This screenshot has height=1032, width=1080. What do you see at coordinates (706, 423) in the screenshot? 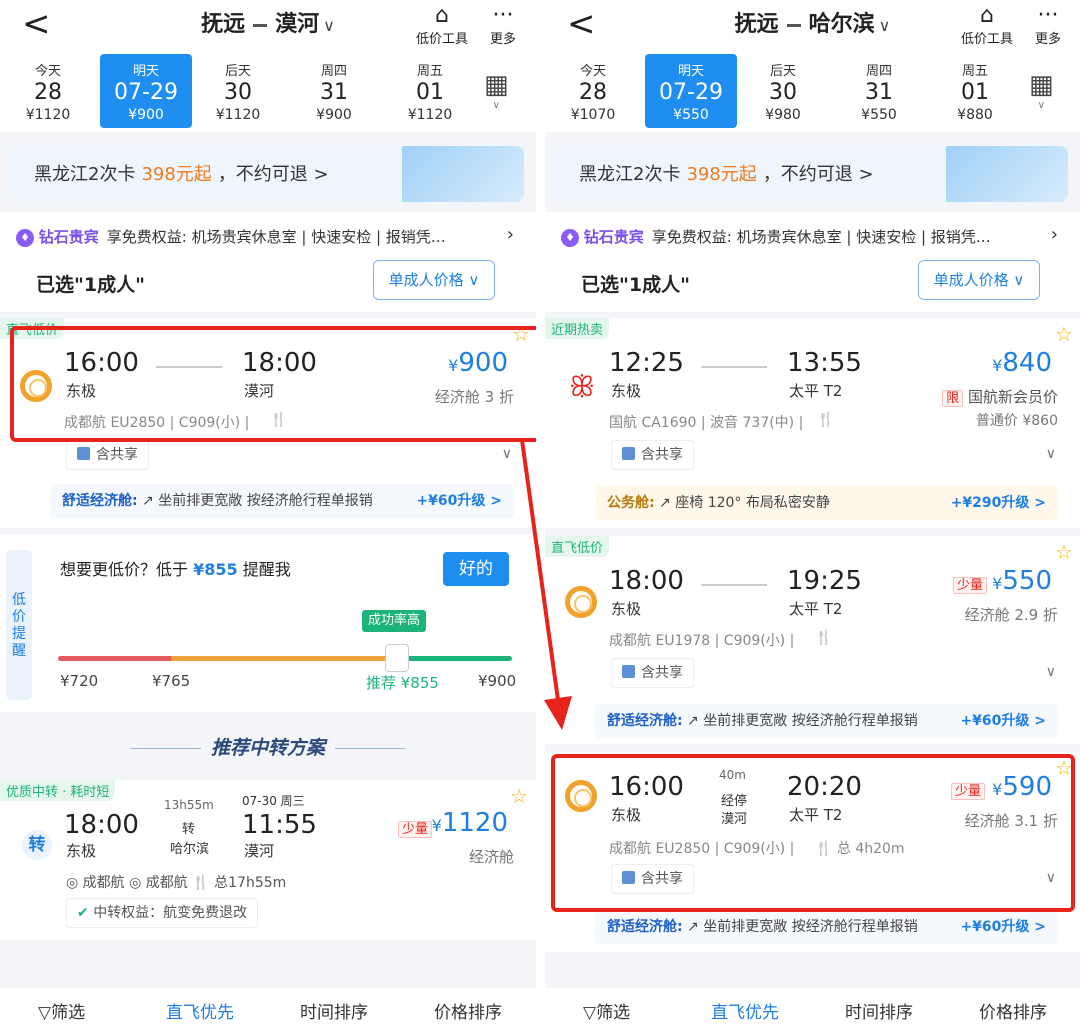
I see `airline-info: 国航 CA1690 | 波音 737(中) |` at bounding box center [706, 423].